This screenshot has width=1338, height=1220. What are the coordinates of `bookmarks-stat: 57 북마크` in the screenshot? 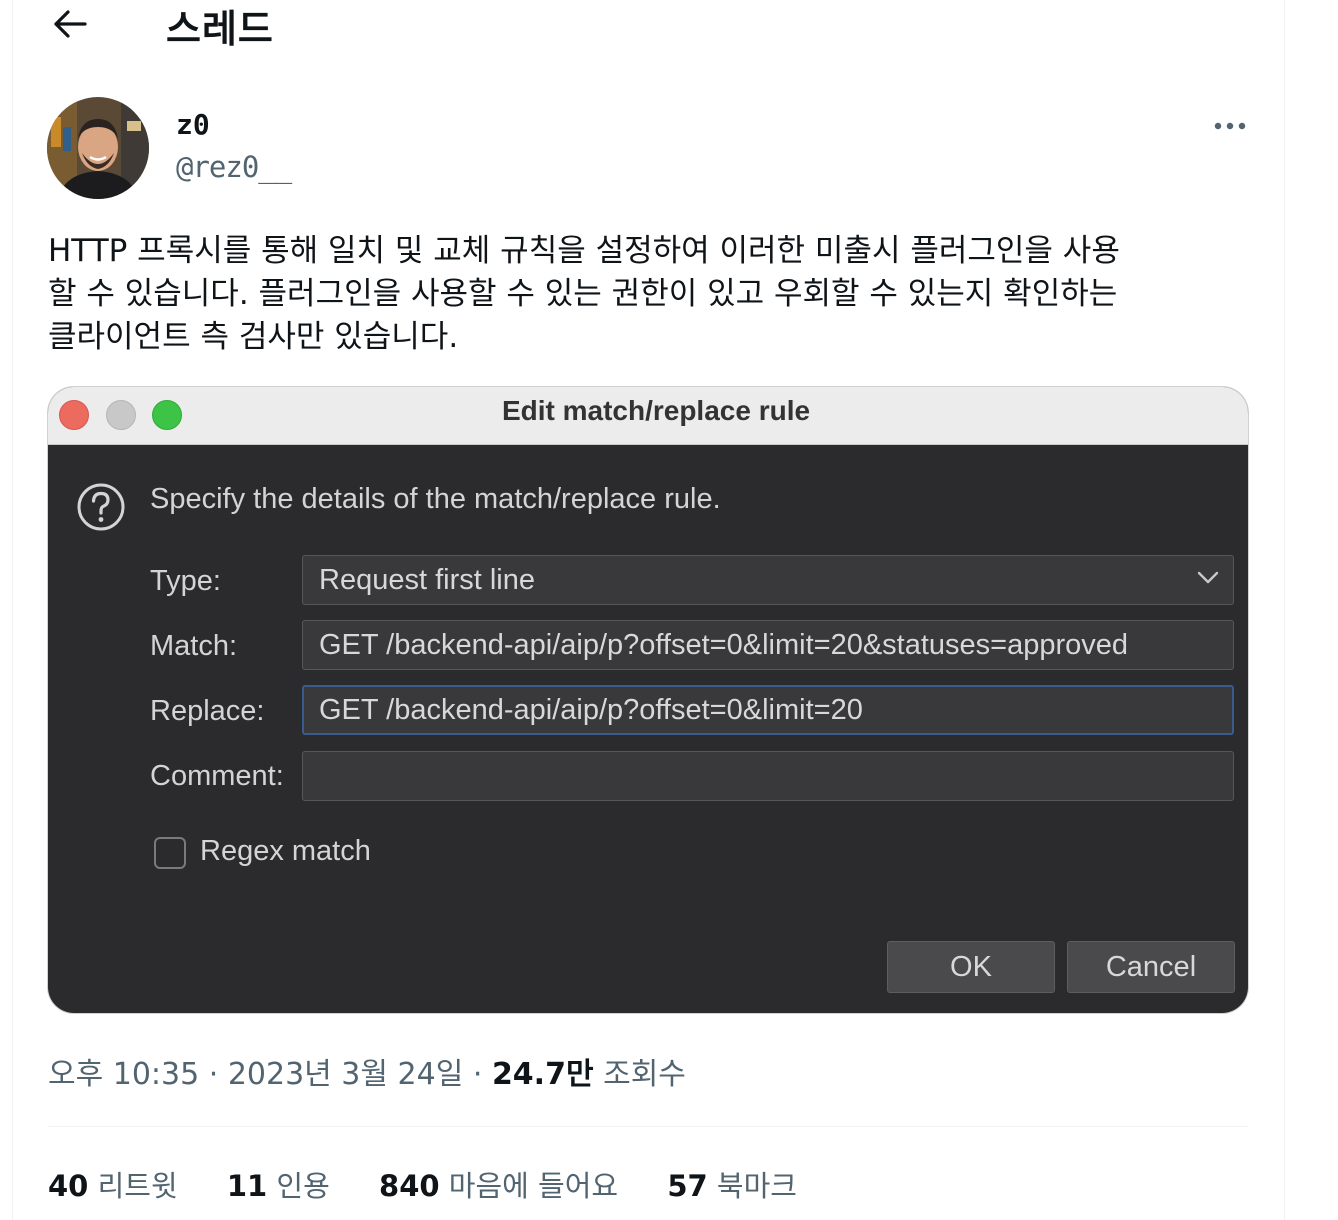 It's located at (732, 1184).